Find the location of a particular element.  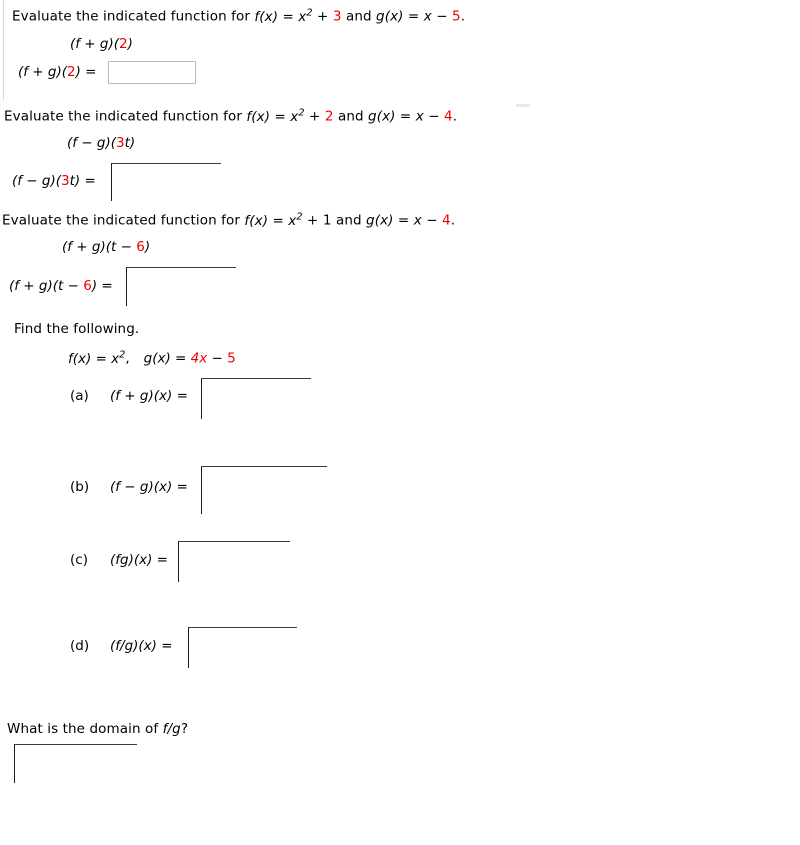

domain-question-mark: ? is located at coordinates (184, 729).